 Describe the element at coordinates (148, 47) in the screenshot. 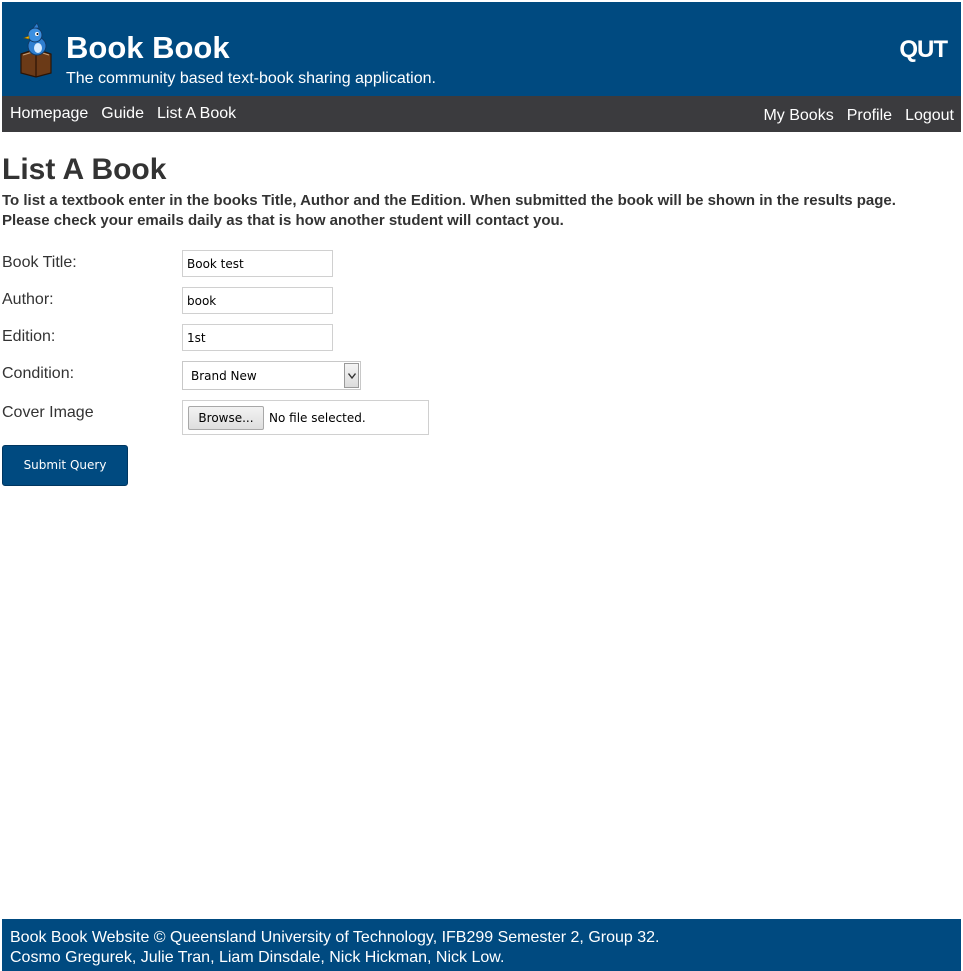

I see `site-title: Book Book` at that location.